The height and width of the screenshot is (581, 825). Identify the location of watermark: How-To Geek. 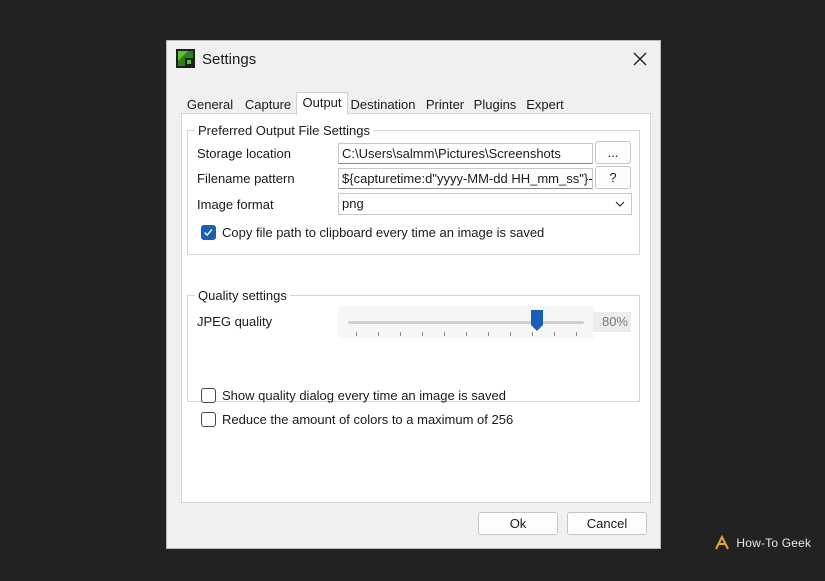
(762, 543).